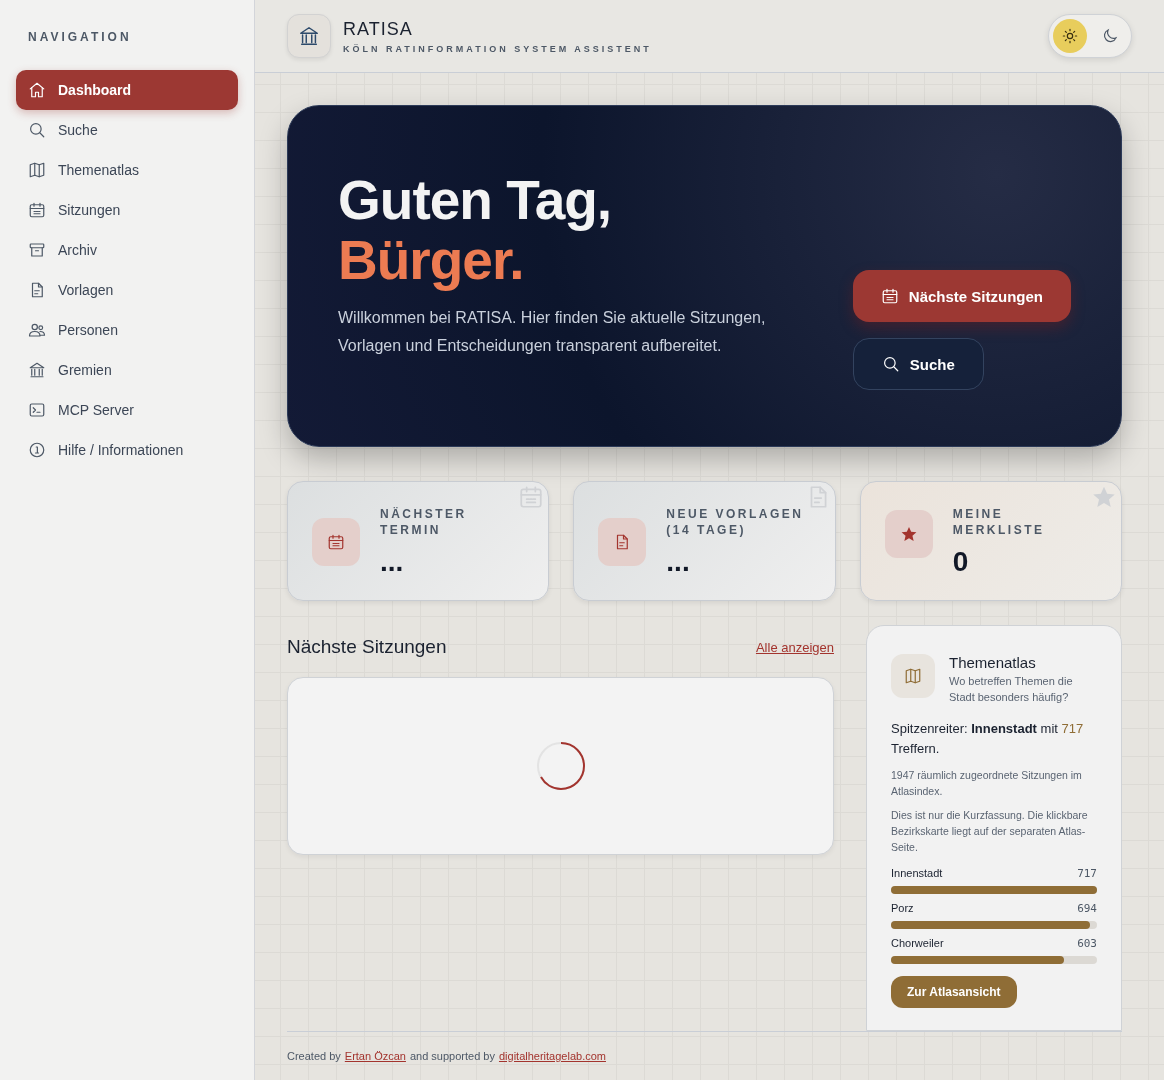 The image size is (1164, 1080). Describe the element at coordinates (993, 662) in the screenshot. I see `atlas-title: Themenatlas` at that location.